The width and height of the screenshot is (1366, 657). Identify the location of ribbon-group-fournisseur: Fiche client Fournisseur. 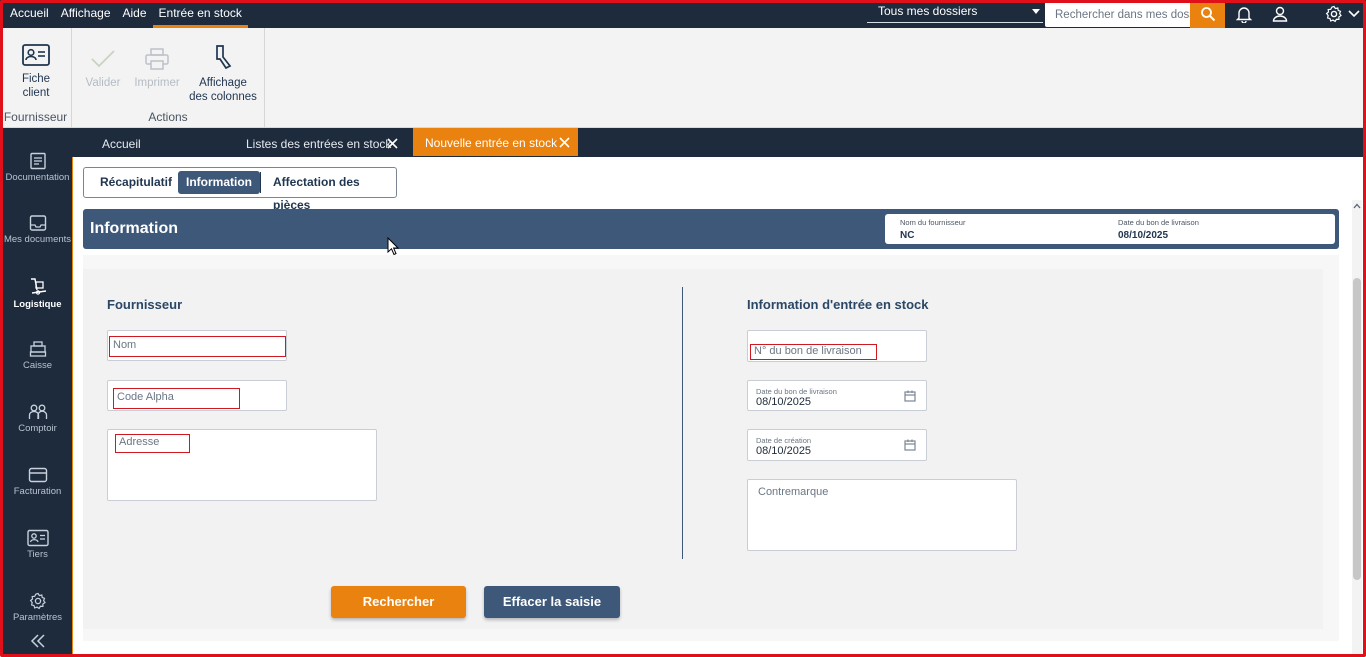
(36, 78).